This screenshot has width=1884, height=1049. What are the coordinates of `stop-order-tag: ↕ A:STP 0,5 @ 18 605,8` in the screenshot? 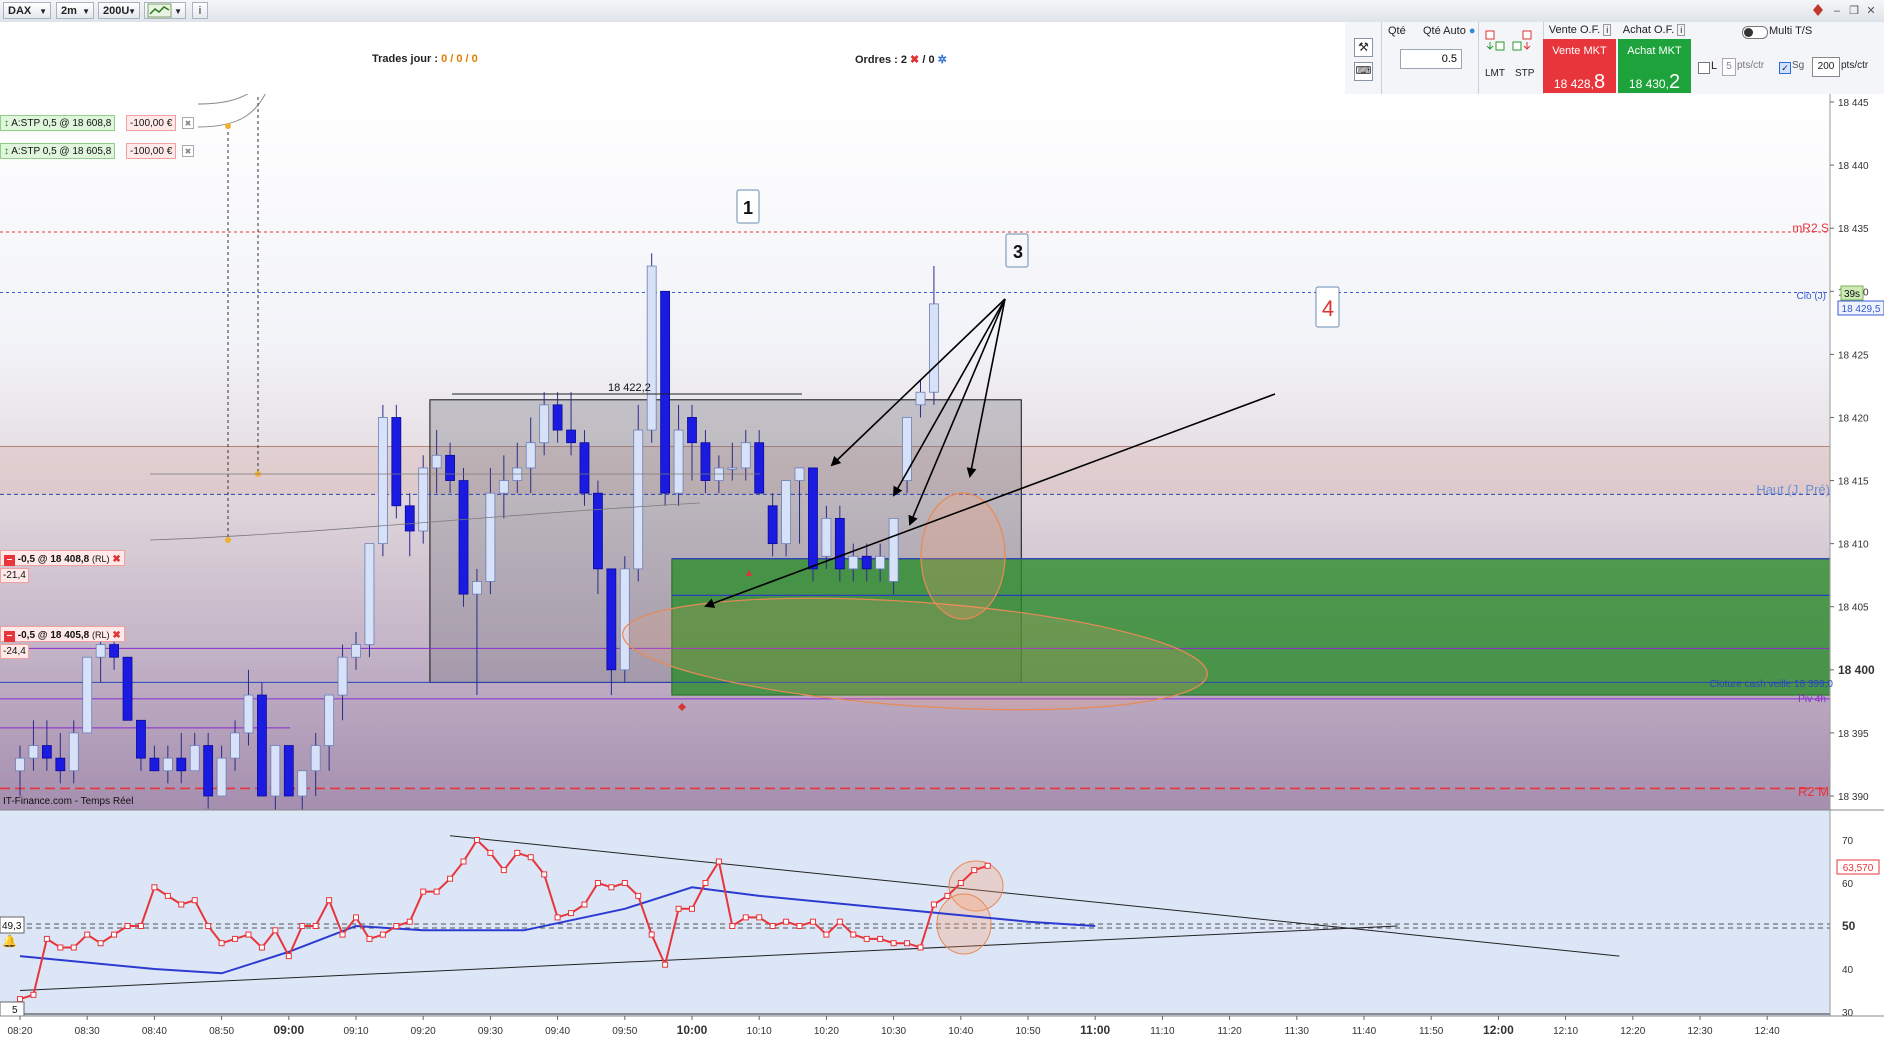 It's located at (58, 151).